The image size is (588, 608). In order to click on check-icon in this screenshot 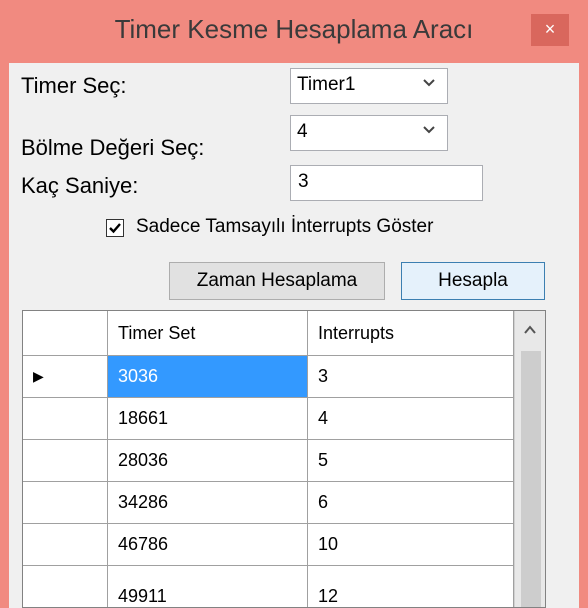, I will do `click(115, 228)`.